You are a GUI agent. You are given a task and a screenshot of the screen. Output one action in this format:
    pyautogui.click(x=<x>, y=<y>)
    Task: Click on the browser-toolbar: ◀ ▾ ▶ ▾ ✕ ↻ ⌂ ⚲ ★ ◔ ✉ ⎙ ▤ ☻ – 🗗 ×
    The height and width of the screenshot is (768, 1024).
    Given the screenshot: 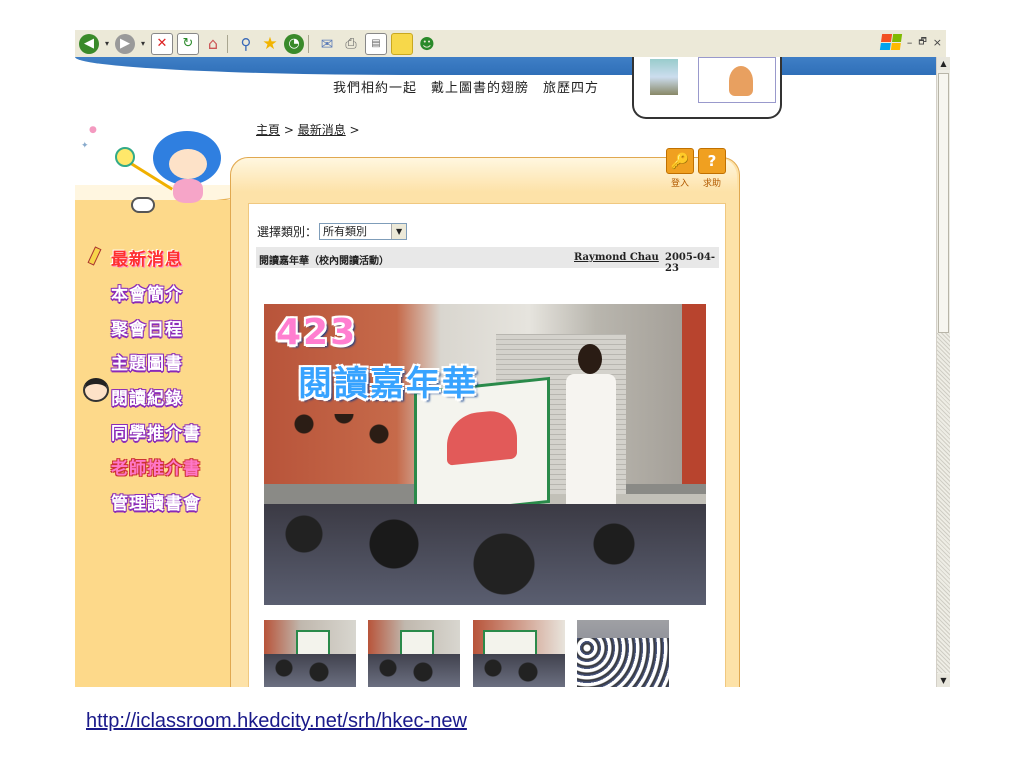 What is the action you would take?
    pyautogui.click(x=510, y=44)
    